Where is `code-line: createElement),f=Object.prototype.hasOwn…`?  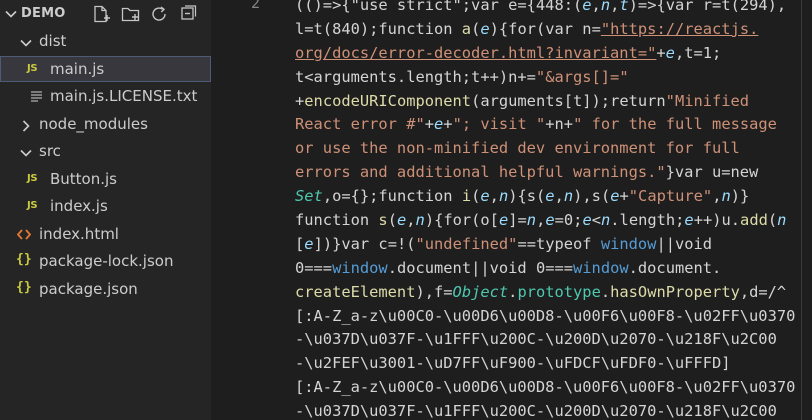
code-line: createElement),f=Object.prototype.hasOwn… is located at coordinates (553, 293).